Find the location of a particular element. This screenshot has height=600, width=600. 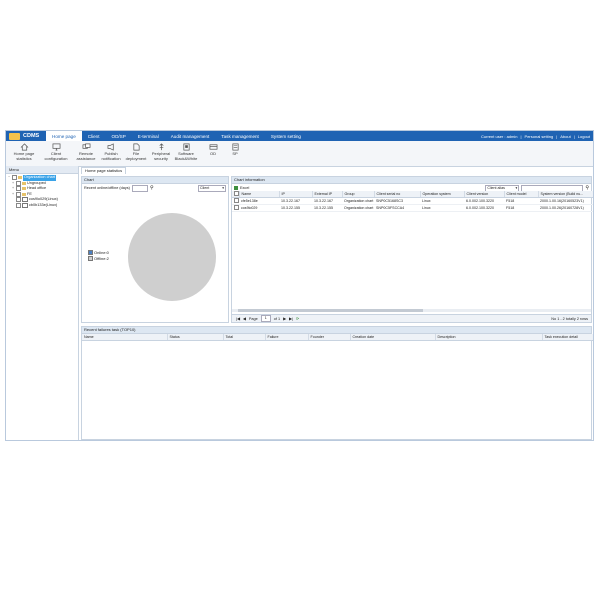

table-cell: Organization chart is located at coordinates (358, 201).